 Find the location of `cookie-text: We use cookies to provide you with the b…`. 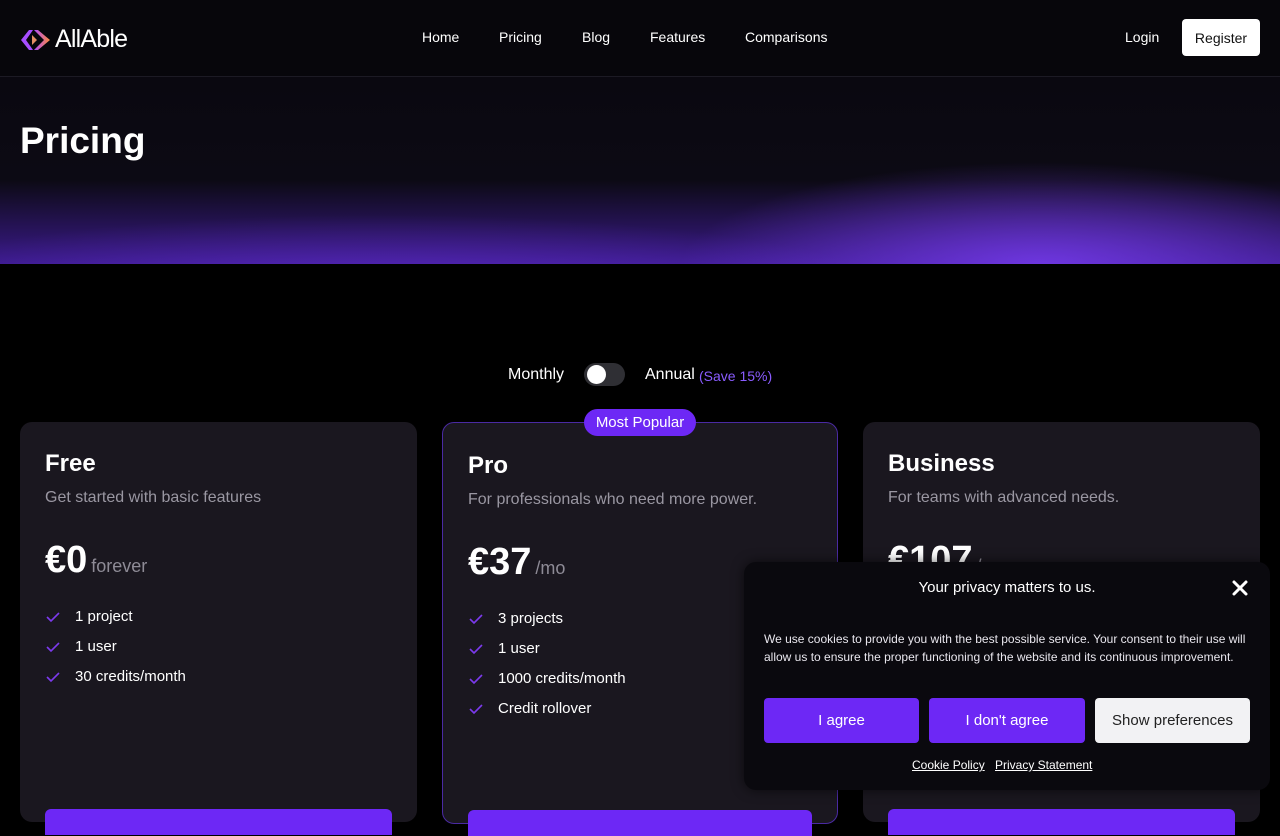

cookie-text: We use cookies to provide you with the b… is located at coordinates (1005, 648).